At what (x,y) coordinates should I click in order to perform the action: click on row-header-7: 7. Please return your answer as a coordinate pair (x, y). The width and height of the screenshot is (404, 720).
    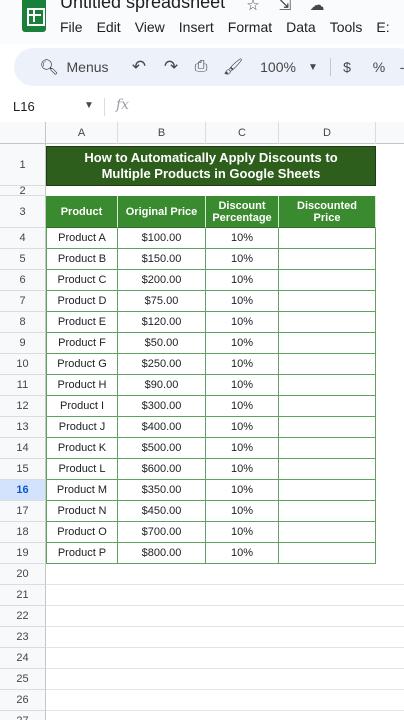
    Looking at the image, I should click on (23, 301).